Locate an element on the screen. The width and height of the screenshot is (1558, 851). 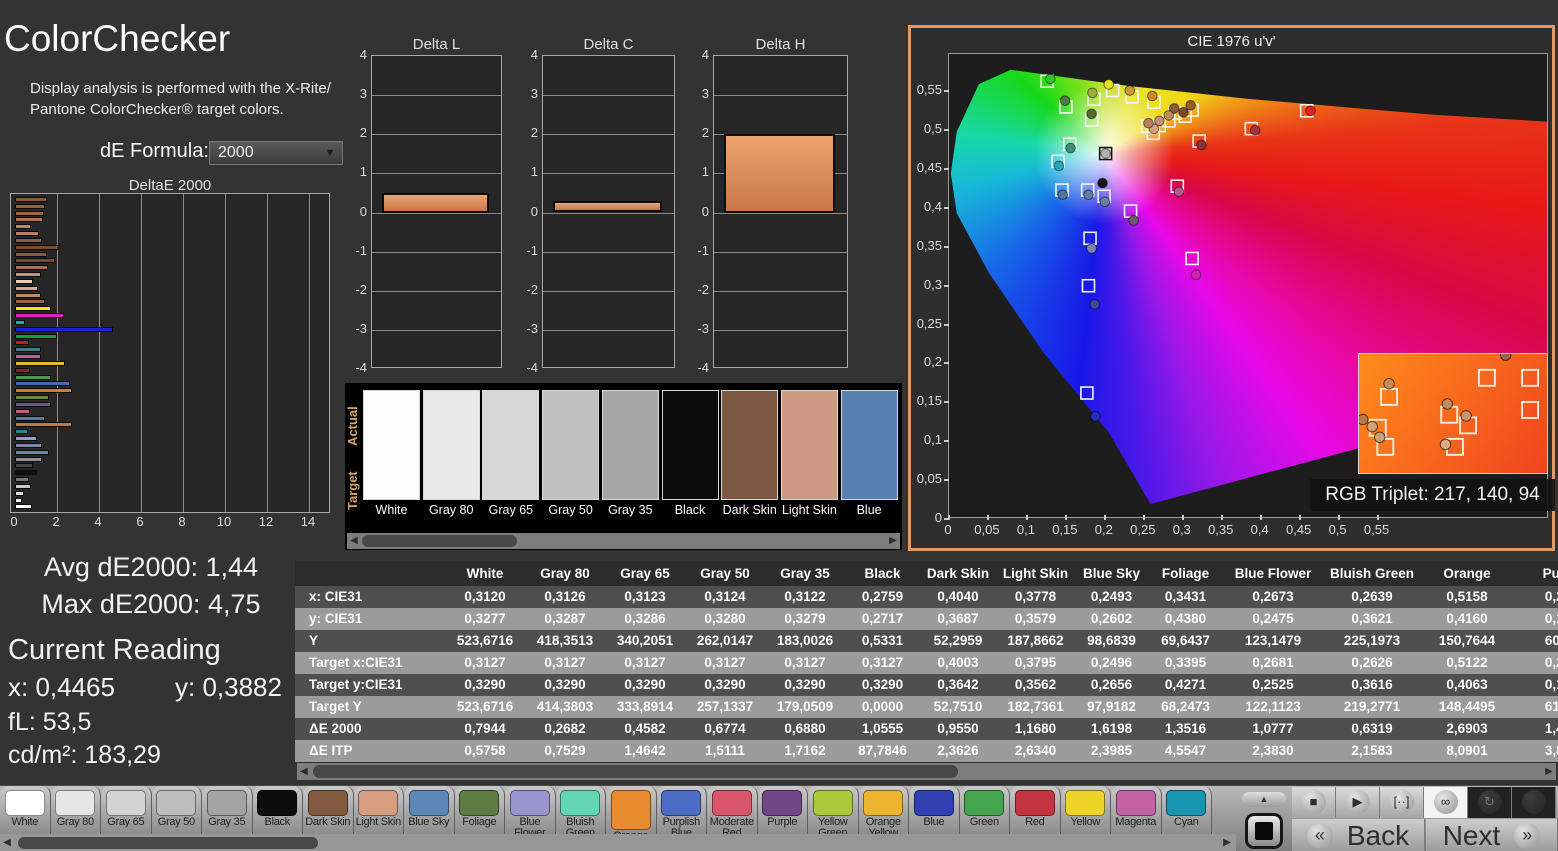
table-cell: 0,3562 is located at coordinates (1035, 684).